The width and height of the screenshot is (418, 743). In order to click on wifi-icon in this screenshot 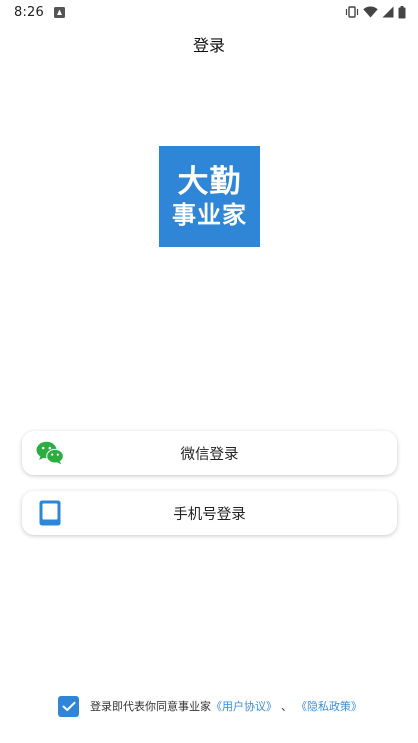, I will do `click(370, 12)`.